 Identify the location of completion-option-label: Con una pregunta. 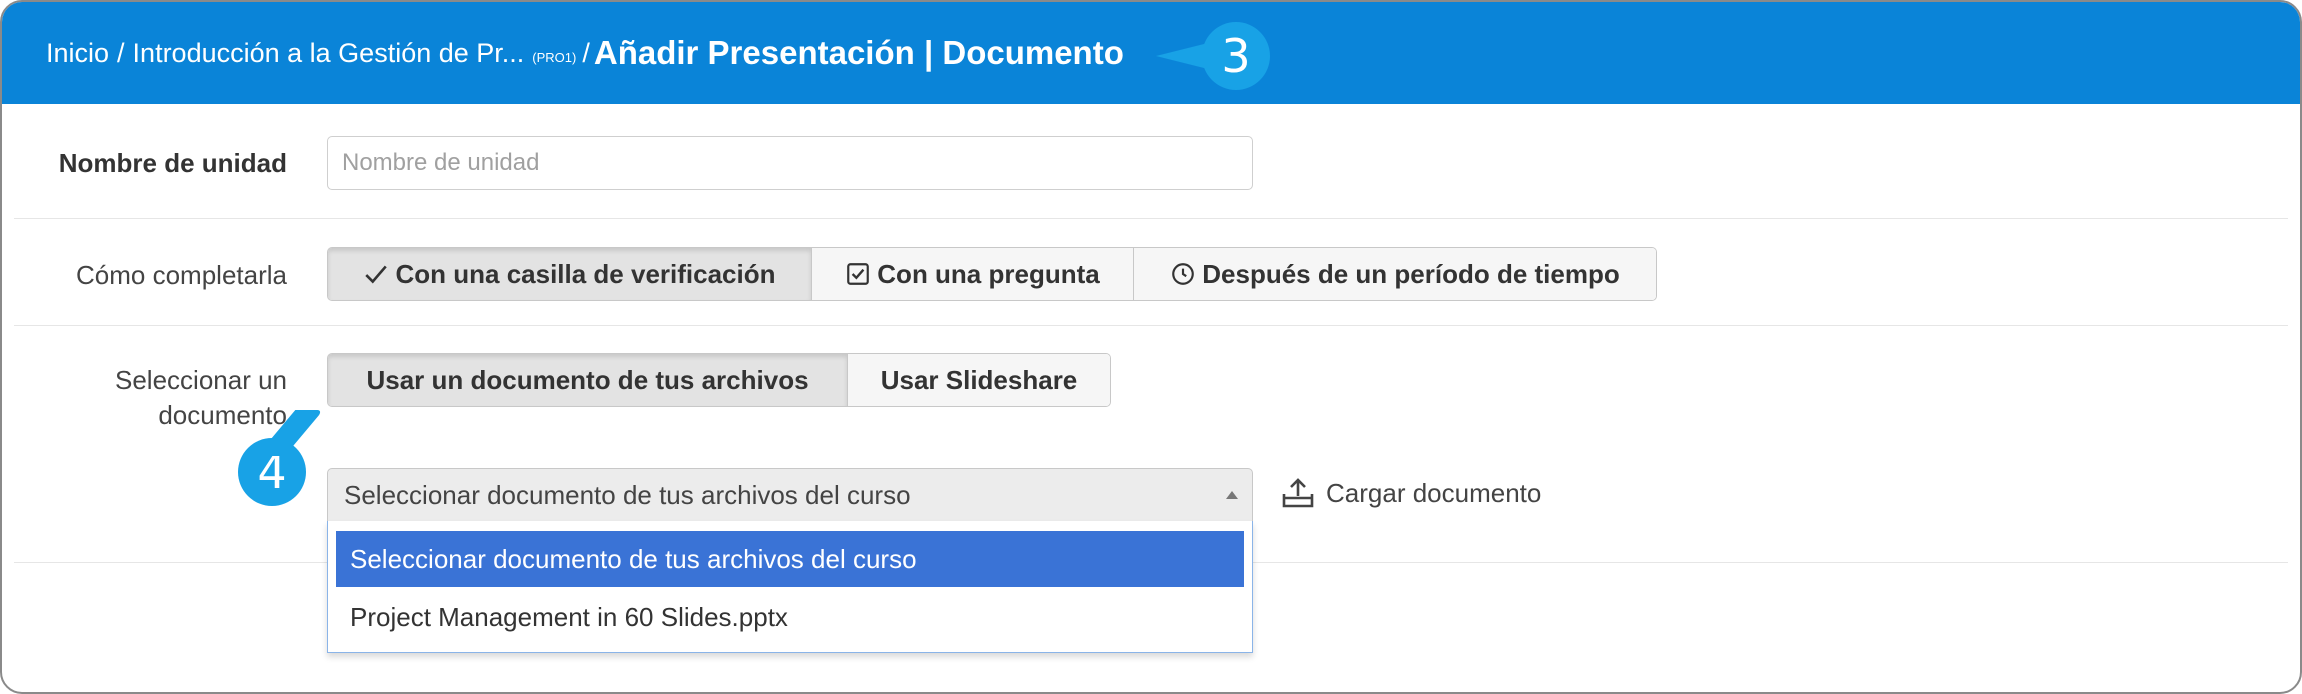
(988, 273).